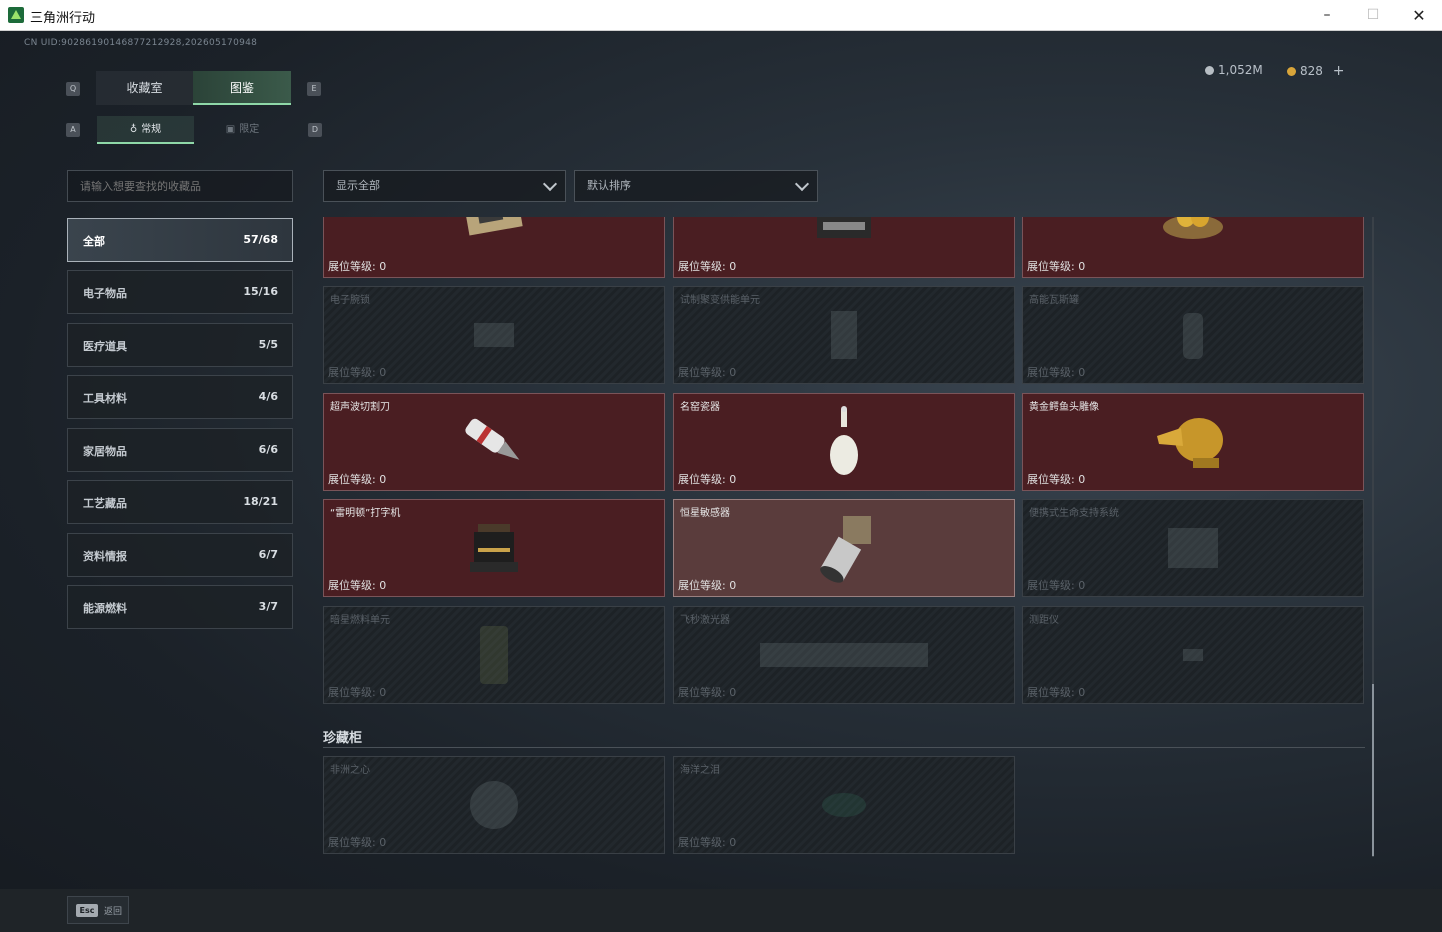  What do you see at coordinates (260, 239) in the screenshot?
I see `category-count: 57/68` at bounding box center [260, 239].